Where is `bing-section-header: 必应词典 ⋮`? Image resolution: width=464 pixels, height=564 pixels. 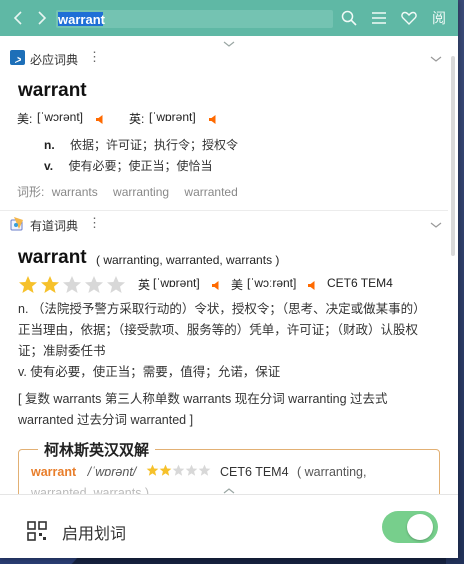
bing-section-header: 必应词典 ⋮ is located at coordinates (226, 58).